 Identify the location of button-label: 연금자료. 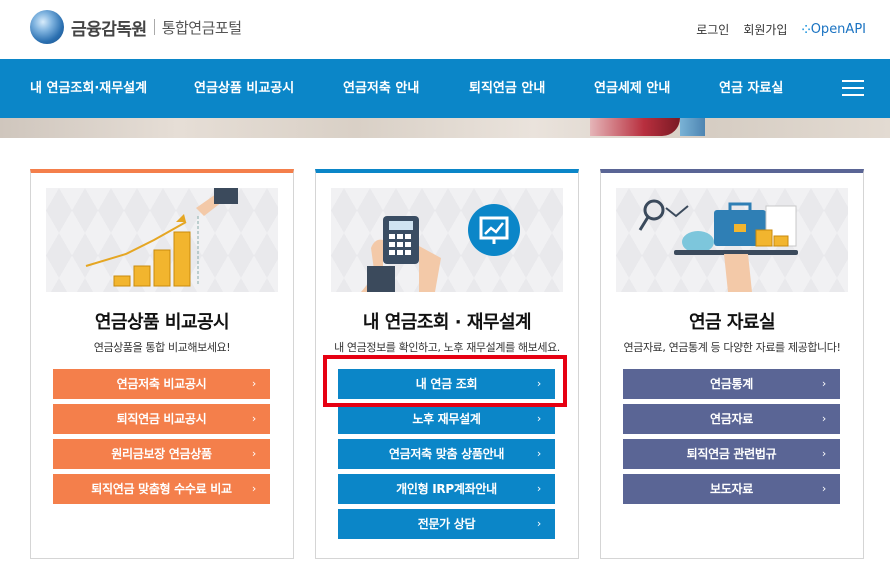
(731, 419).